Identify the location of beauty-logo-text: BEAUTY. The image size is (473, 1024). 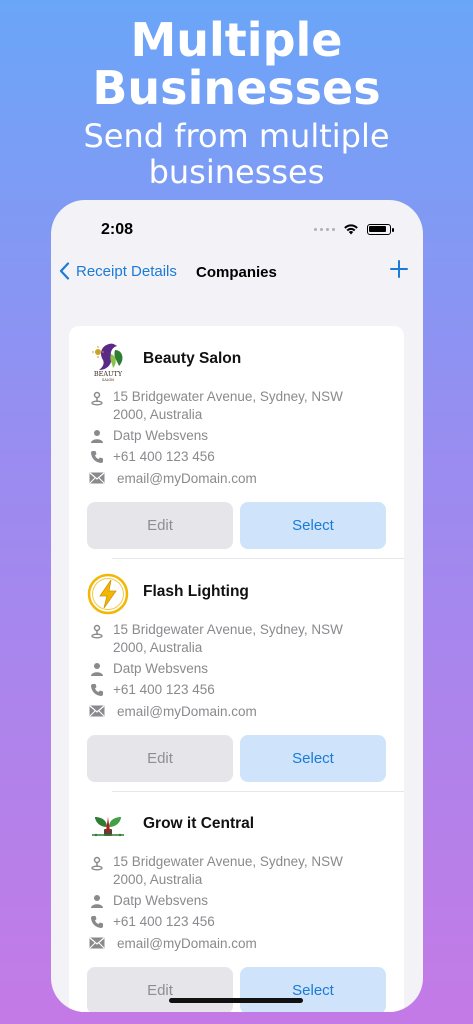
(108, 374).